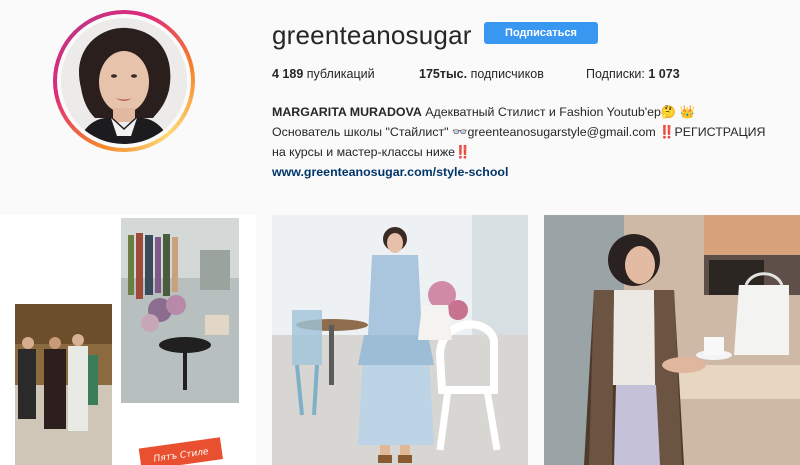 The height and width of the screenshot is (465, 800). I want to click on bio-website-link: www.greenteanosugar.com/style-school, so click(390, 172).